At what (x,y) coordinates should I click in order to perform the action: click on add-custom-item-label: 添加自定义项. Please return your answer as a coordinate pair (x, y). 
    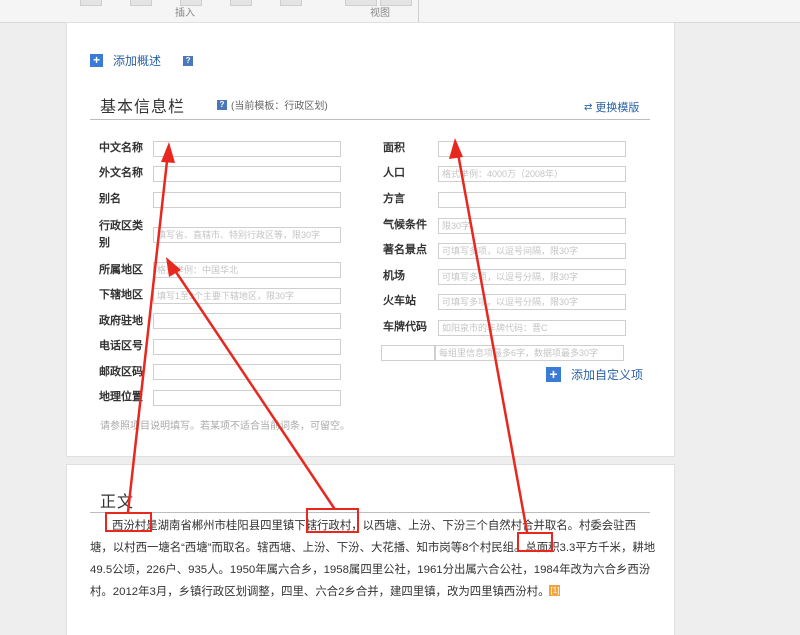
    Looking at the image, I should click on (607, 375).